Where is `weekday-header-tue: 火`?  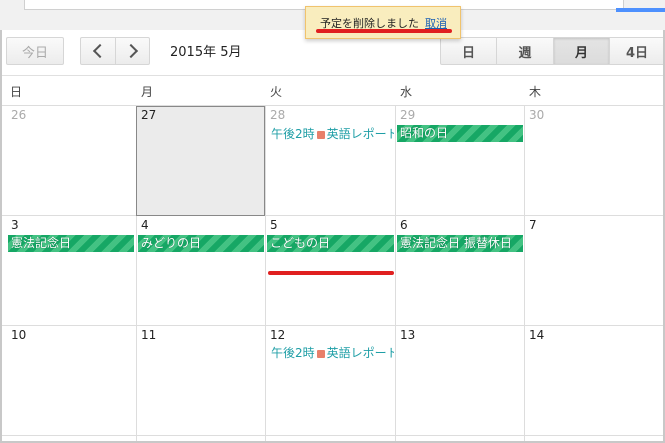 weekday-header-tue: 火 is located at coordinates (276, 92).